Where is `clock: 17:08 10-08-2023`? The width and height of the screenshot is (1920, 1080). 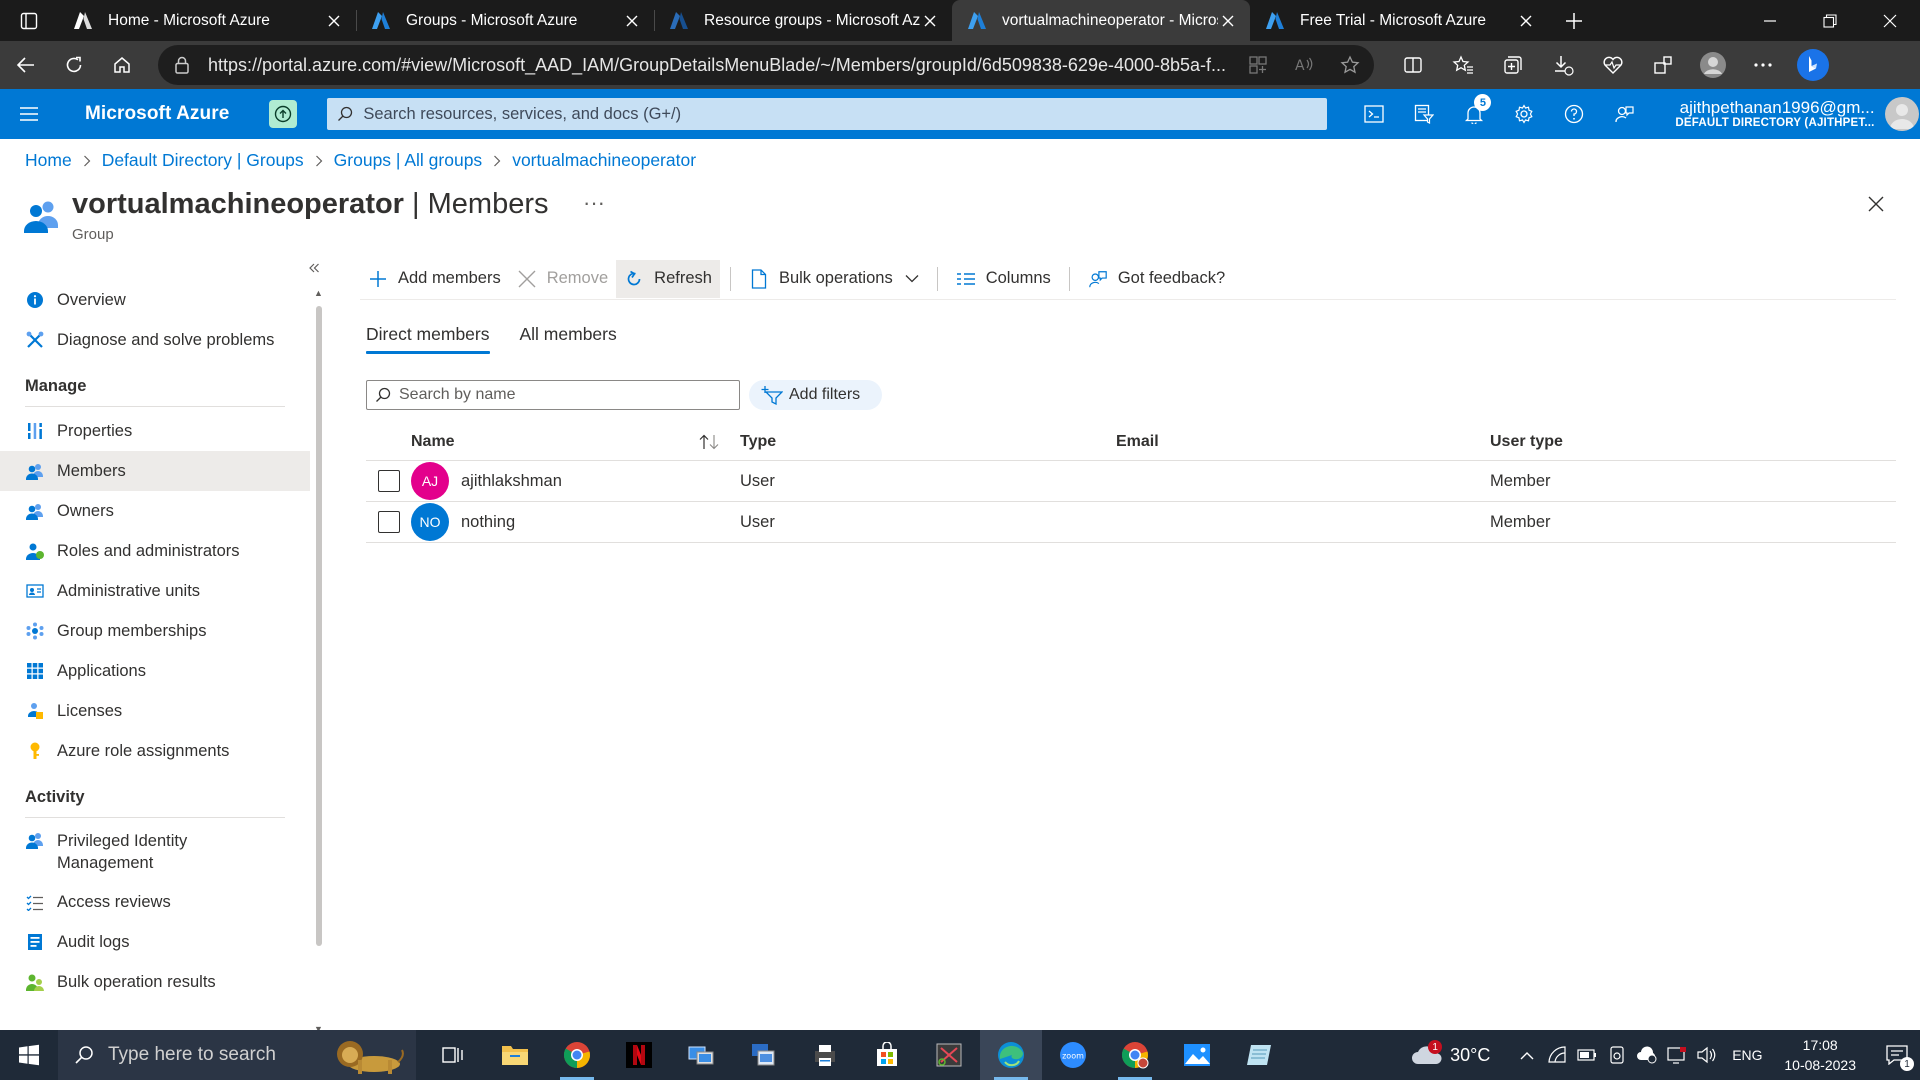
clock: 17:08 10-08-2023 is located at coordinates (1820, 1055).